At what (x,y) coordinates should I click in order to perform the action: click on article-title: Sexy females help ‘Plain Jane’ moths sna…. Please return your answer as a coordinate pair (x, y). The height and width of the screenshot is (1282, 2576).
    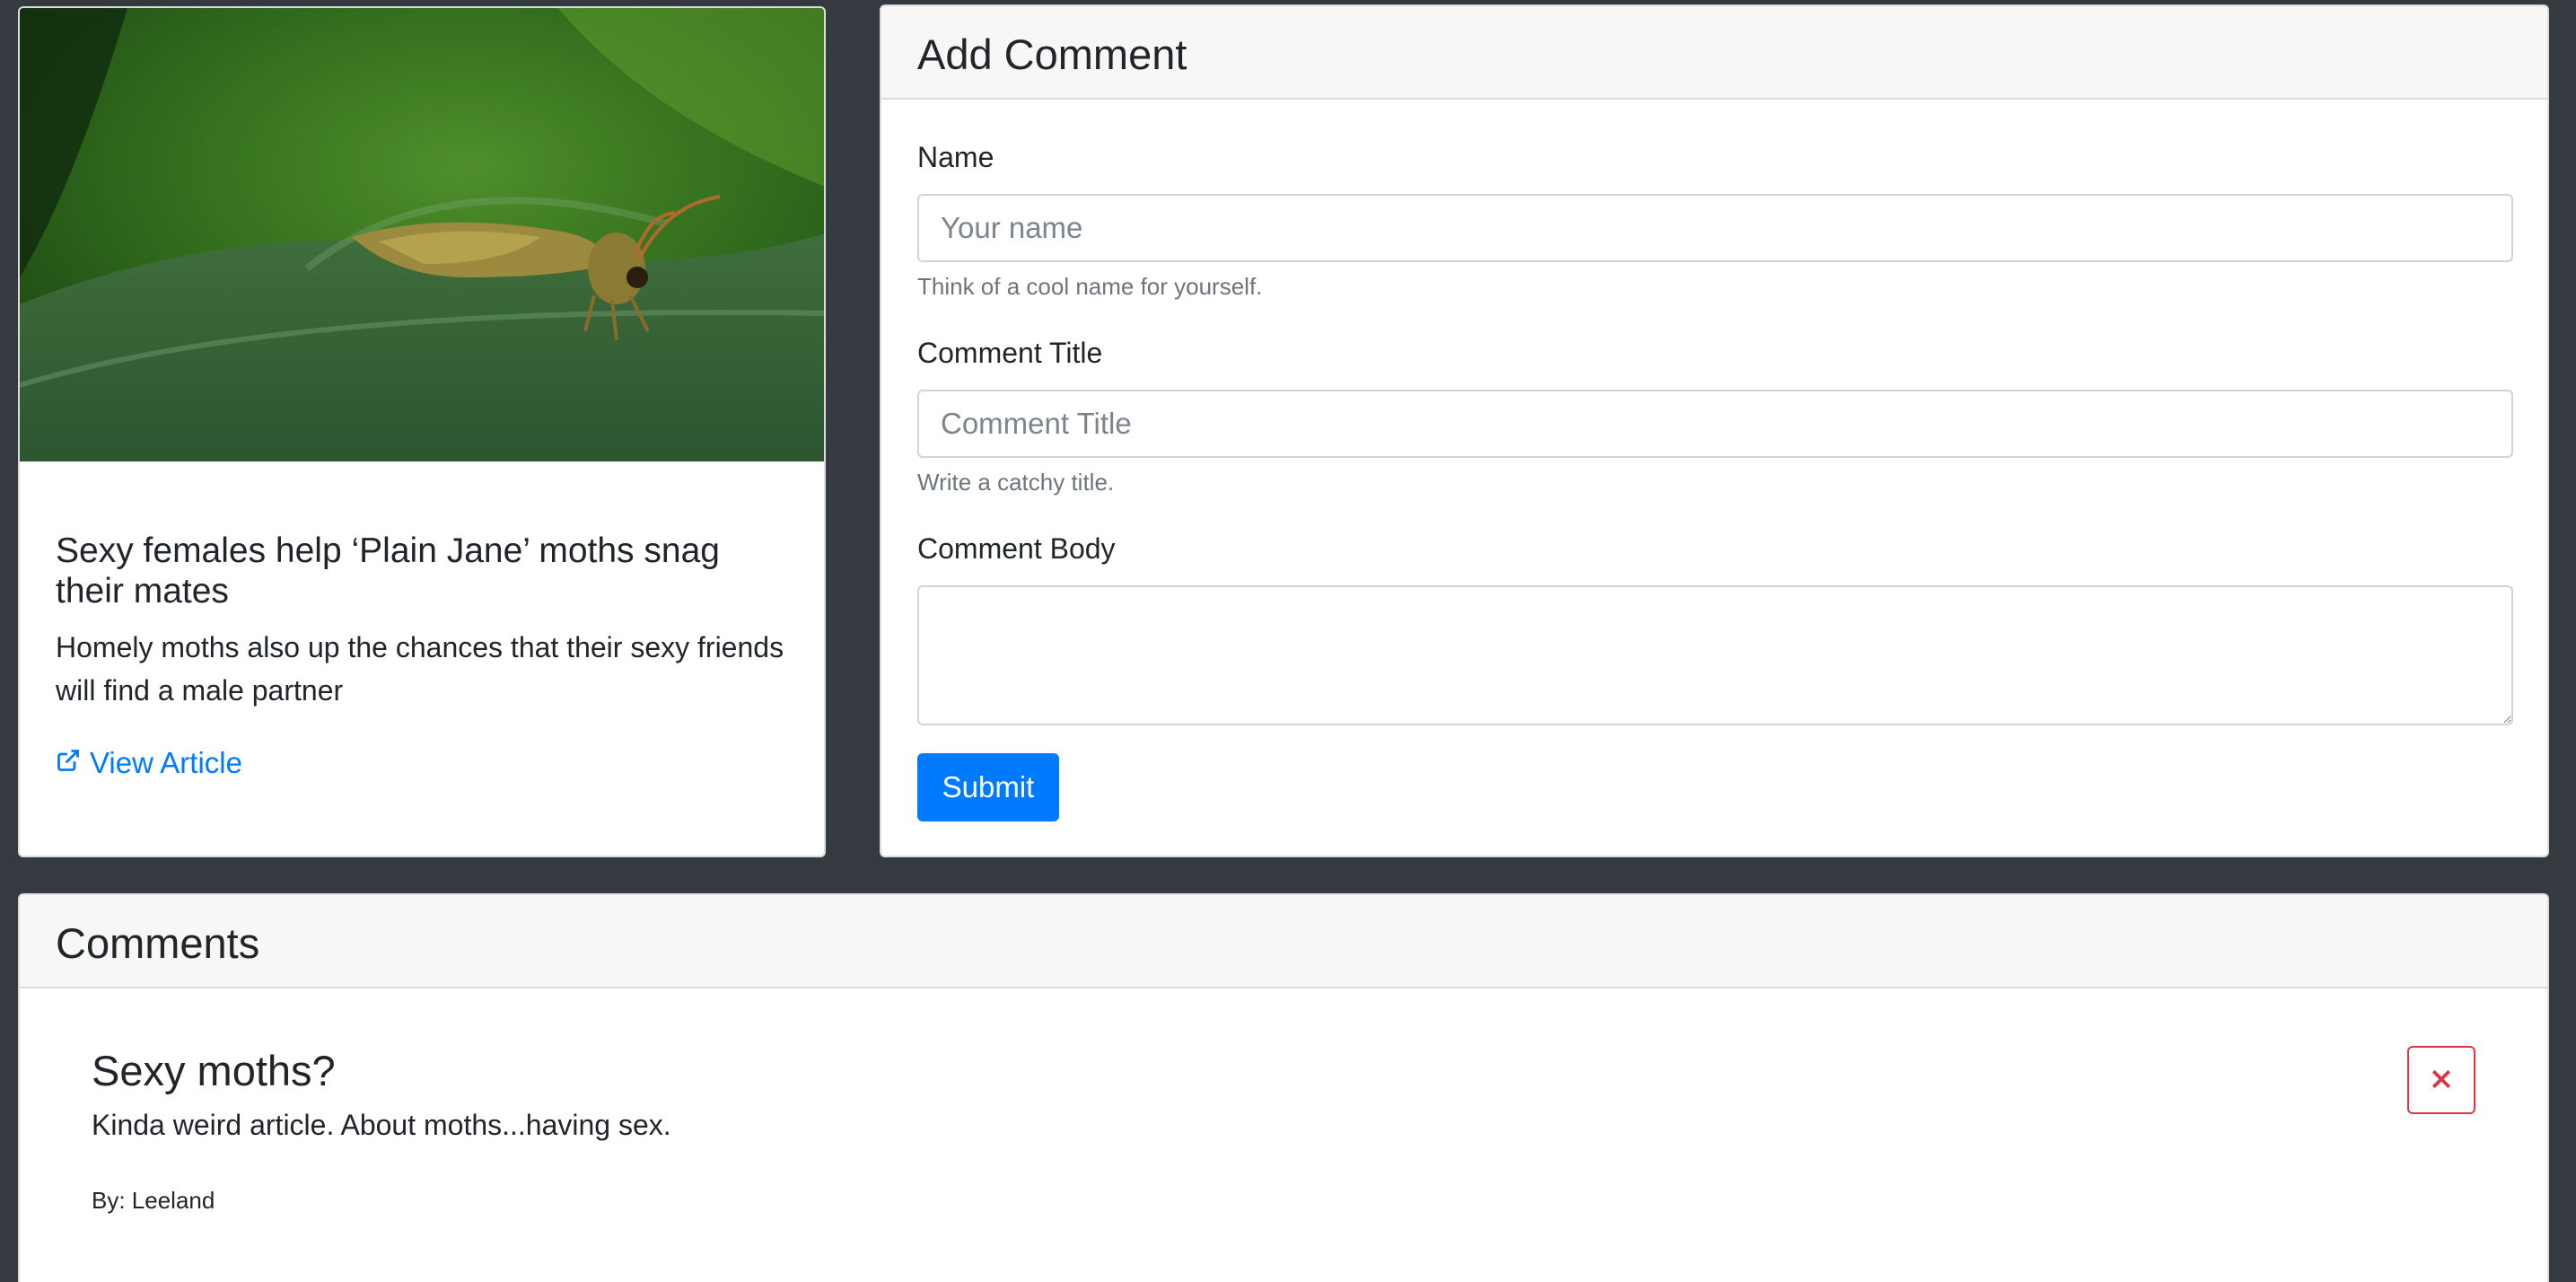
    Looking at the image, I should click on (388, 570).